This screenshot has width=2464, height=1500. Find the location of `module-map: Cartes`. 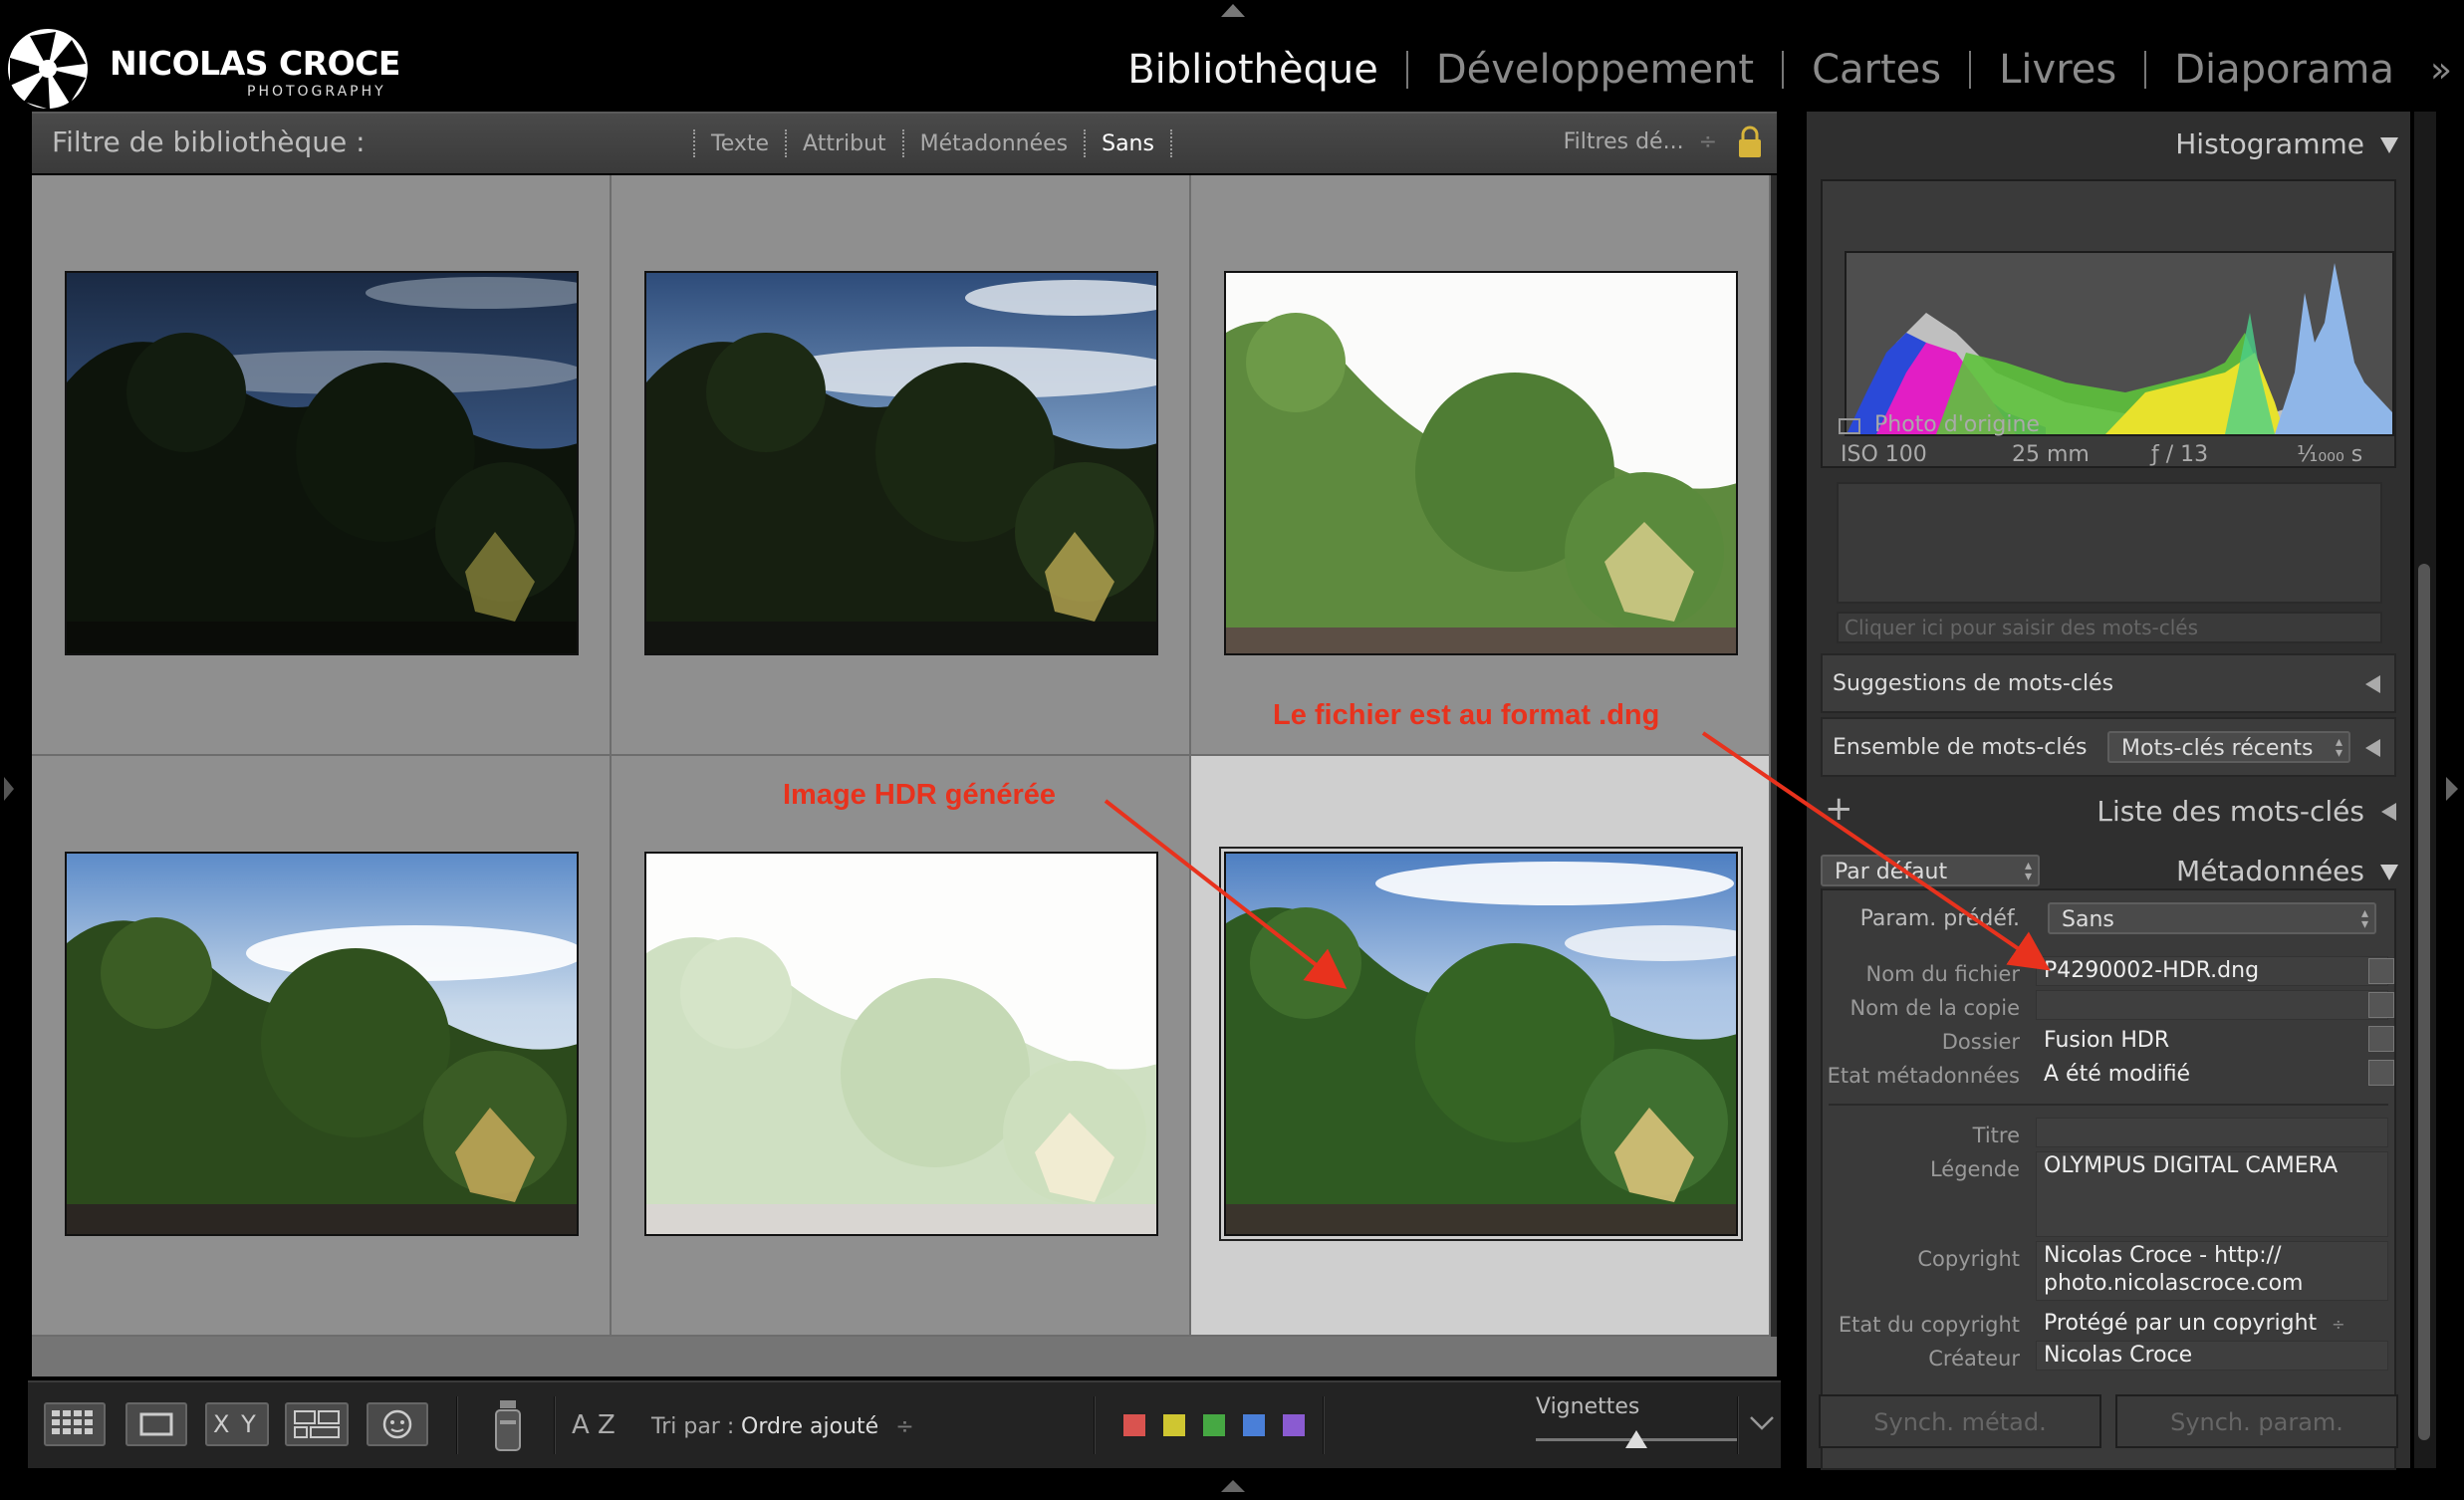

module-map: Cartes is located at coordinates (1876, 70).